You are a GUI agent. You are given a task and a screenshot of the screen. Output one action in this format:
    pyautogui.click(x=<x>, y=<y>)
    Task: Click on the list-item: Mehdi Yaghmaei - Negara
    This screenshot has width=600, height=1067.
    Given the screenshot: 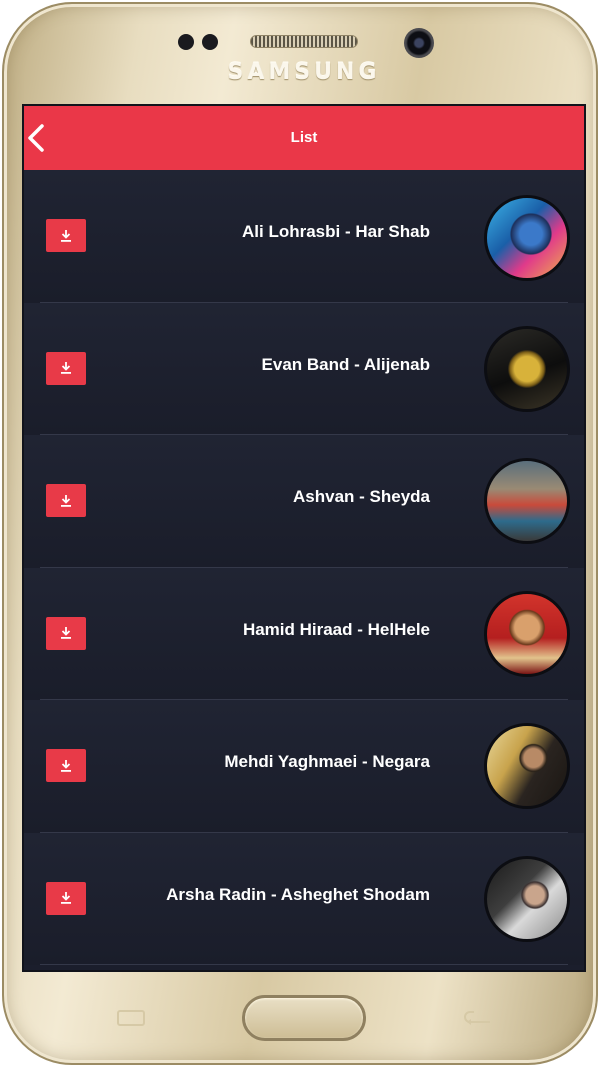 What is the action you would take?
    pyautogui.click(x=304, y=766)
    